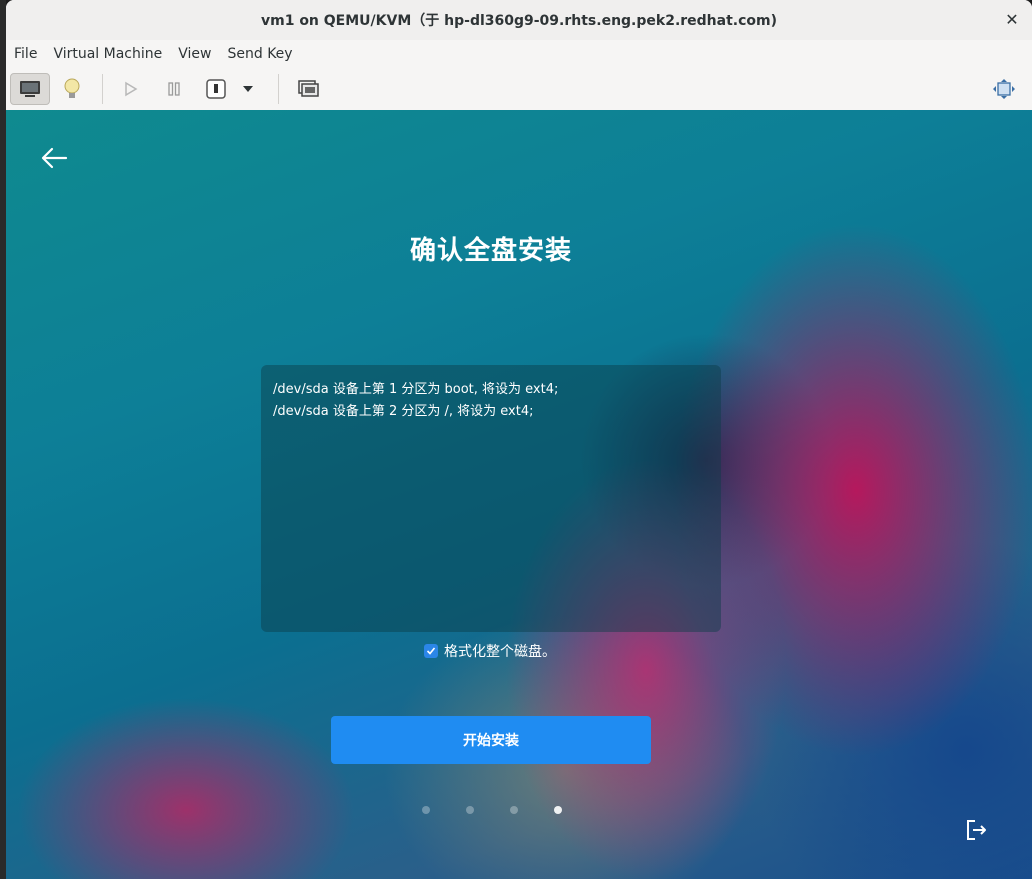 The image size is (1032, 879). I want to click on screenshot-icon, so click(308, 88).